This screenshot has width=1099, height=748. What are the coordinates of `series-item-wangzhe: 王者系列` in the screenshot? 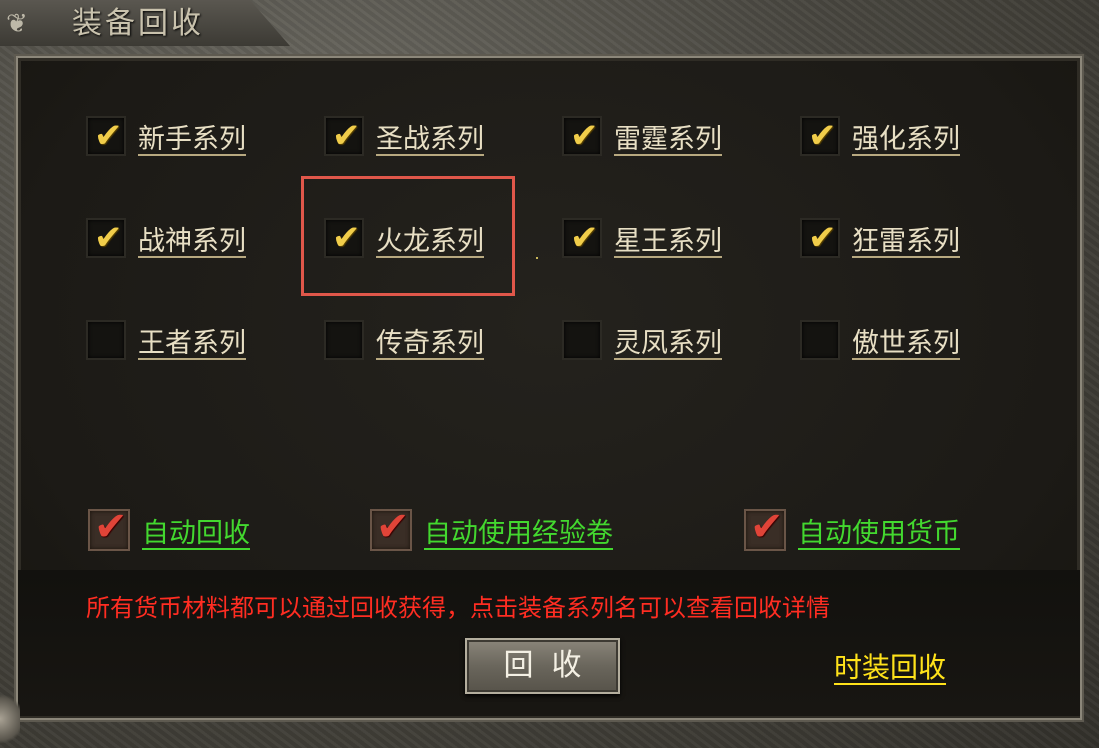 It's located at (166, 340).